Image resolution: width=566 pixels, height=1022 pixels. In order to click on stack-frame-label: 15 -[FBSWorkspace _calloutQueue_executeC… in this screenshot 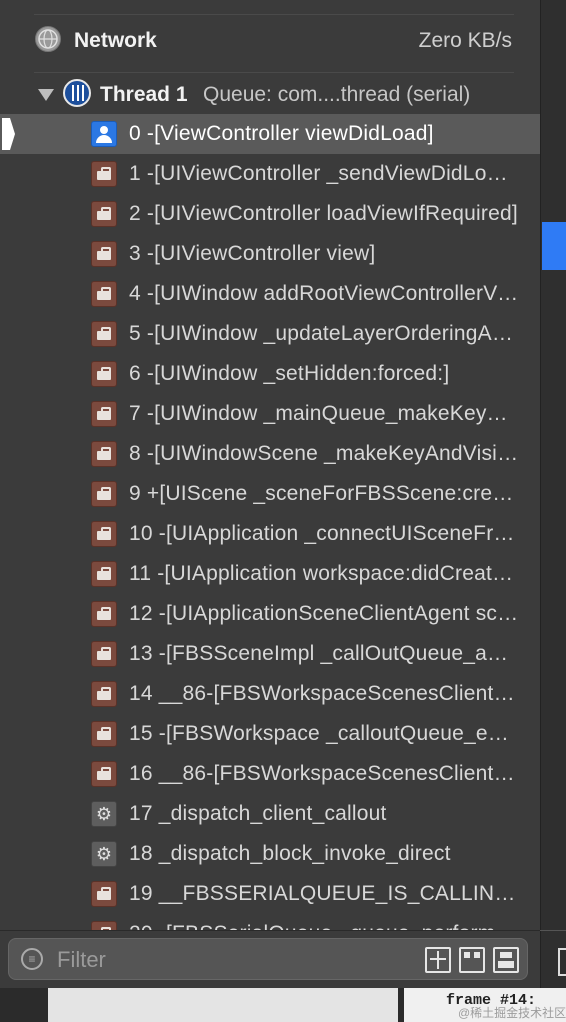, I will do `click(324, 733)`.